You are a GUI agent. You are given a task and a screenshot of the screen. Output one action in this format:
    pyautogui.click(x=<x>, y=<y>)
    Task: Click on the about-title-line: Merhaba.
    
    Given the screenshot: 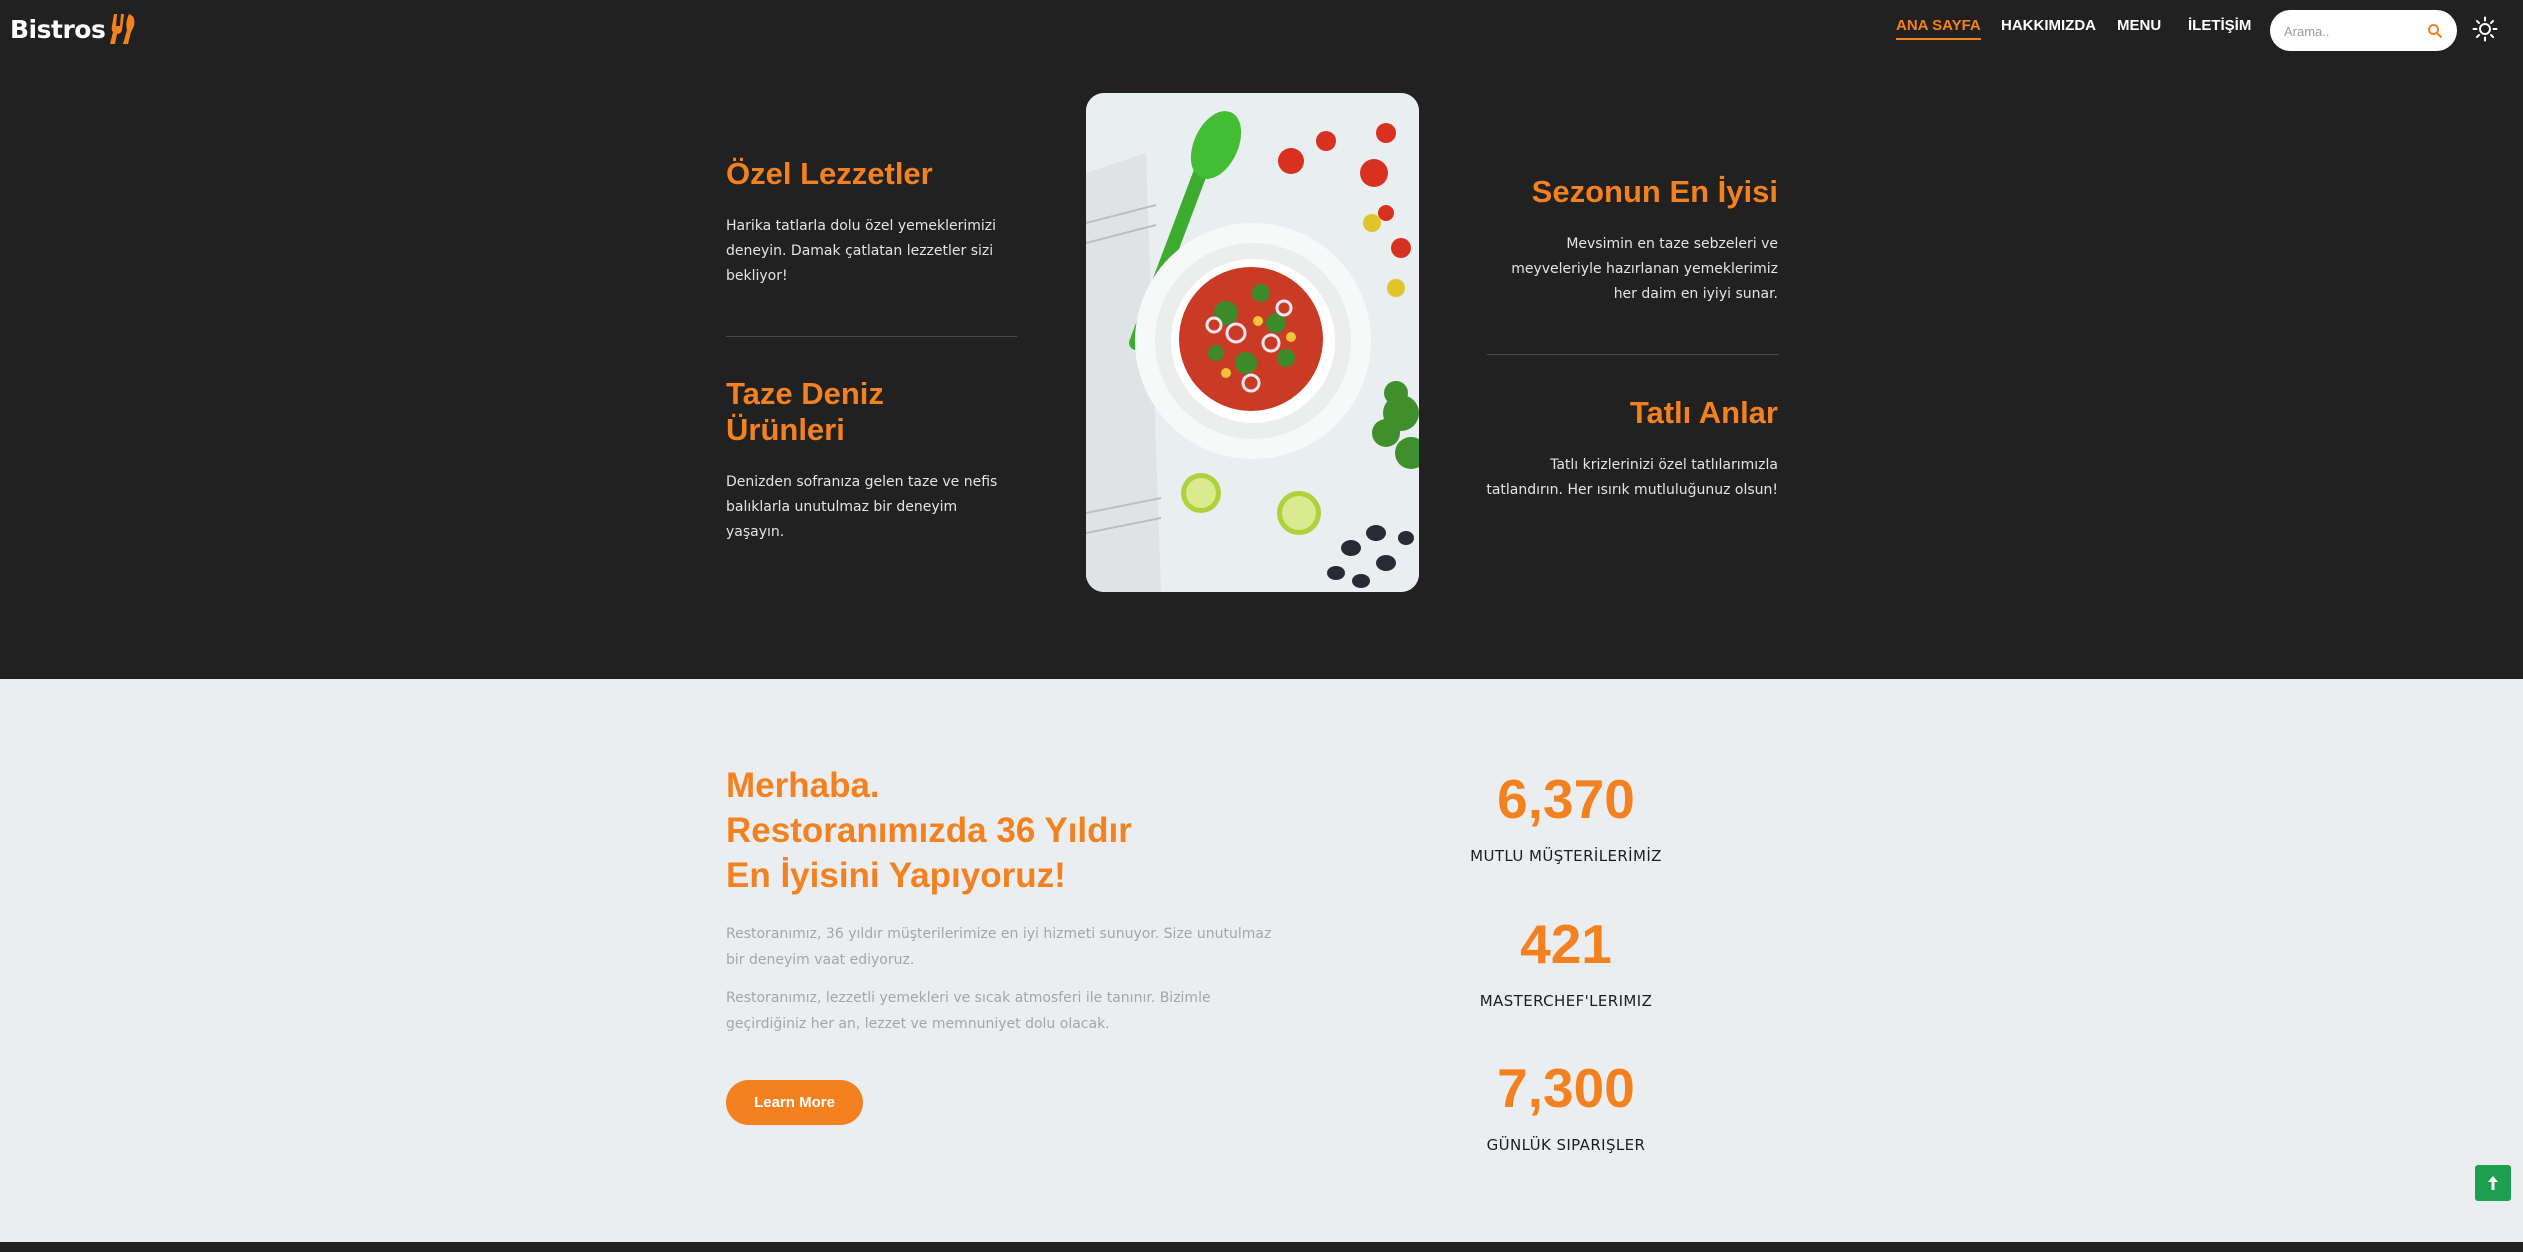 What is the action you would take?
    pyautogui.click(x=803, y=785)
    